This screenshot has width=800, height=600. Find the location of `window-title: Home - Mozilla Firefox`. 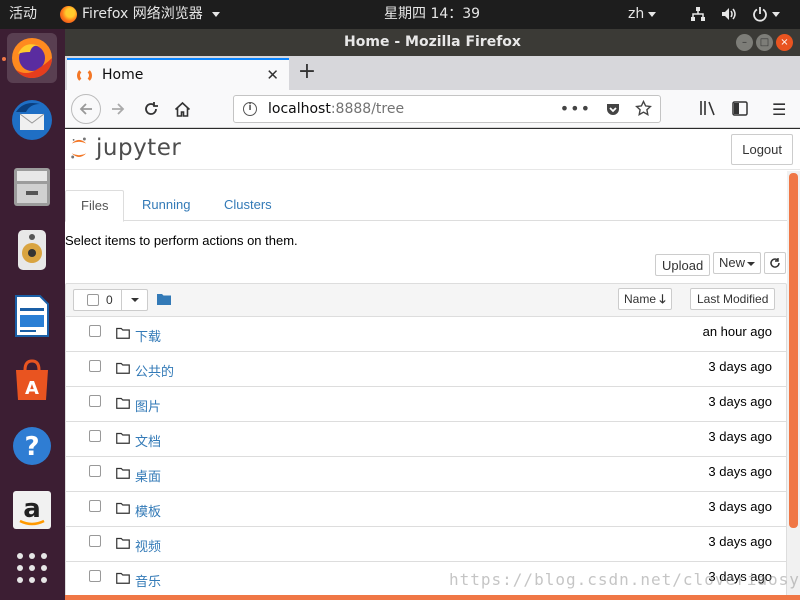

window-title: Home - Mozilla Firefox is located at coordinates (432, 42).